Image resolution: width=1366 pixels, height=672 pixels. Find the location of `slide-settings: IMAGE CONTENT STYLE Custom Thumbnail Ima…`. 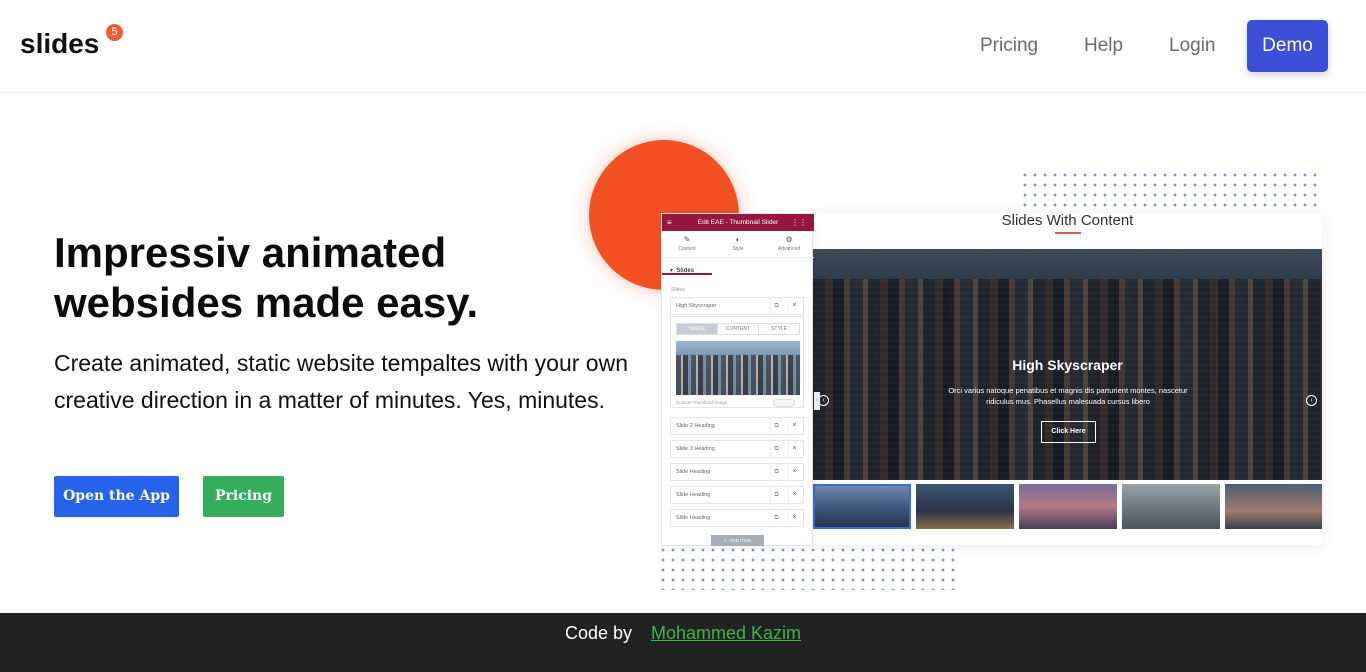

slide-settings: IMAGE CONTENT STYLE Custom Thumbnail Ima… is located at coordinates (737, 362).